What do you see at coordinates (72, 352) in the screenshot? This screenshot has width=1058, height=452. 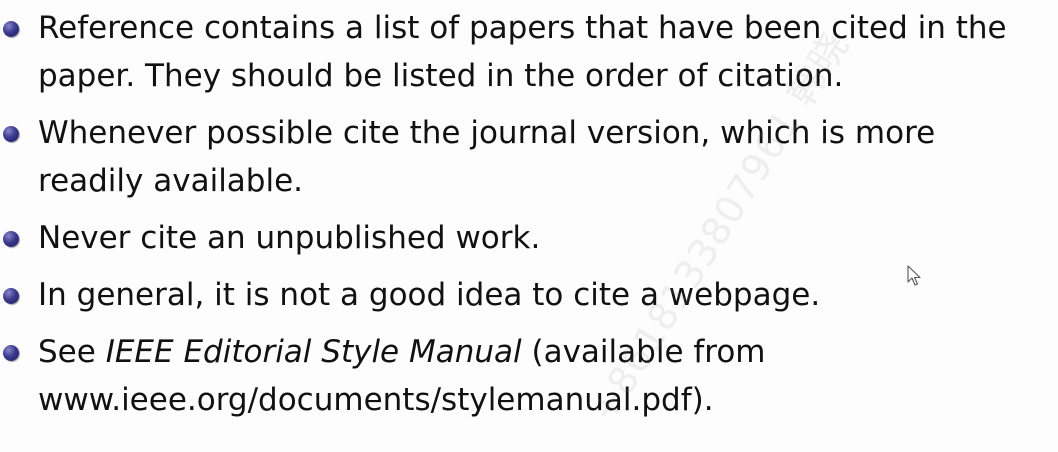 I see `bullet-text-prefix: See` at bounding box center [72, 352].